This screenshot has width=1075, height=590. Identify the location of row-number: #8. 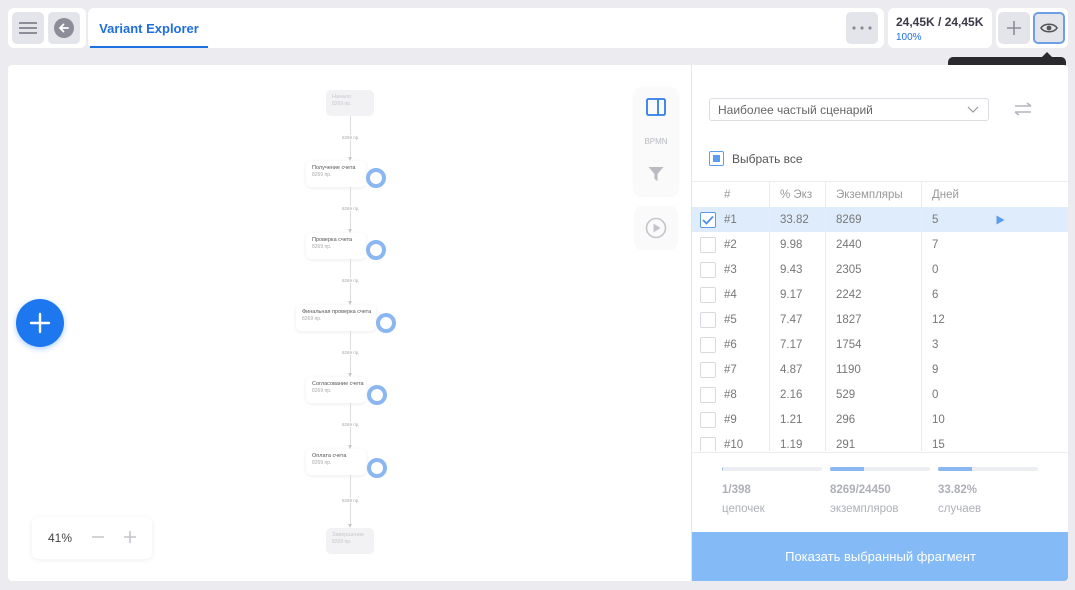
(730, 394).